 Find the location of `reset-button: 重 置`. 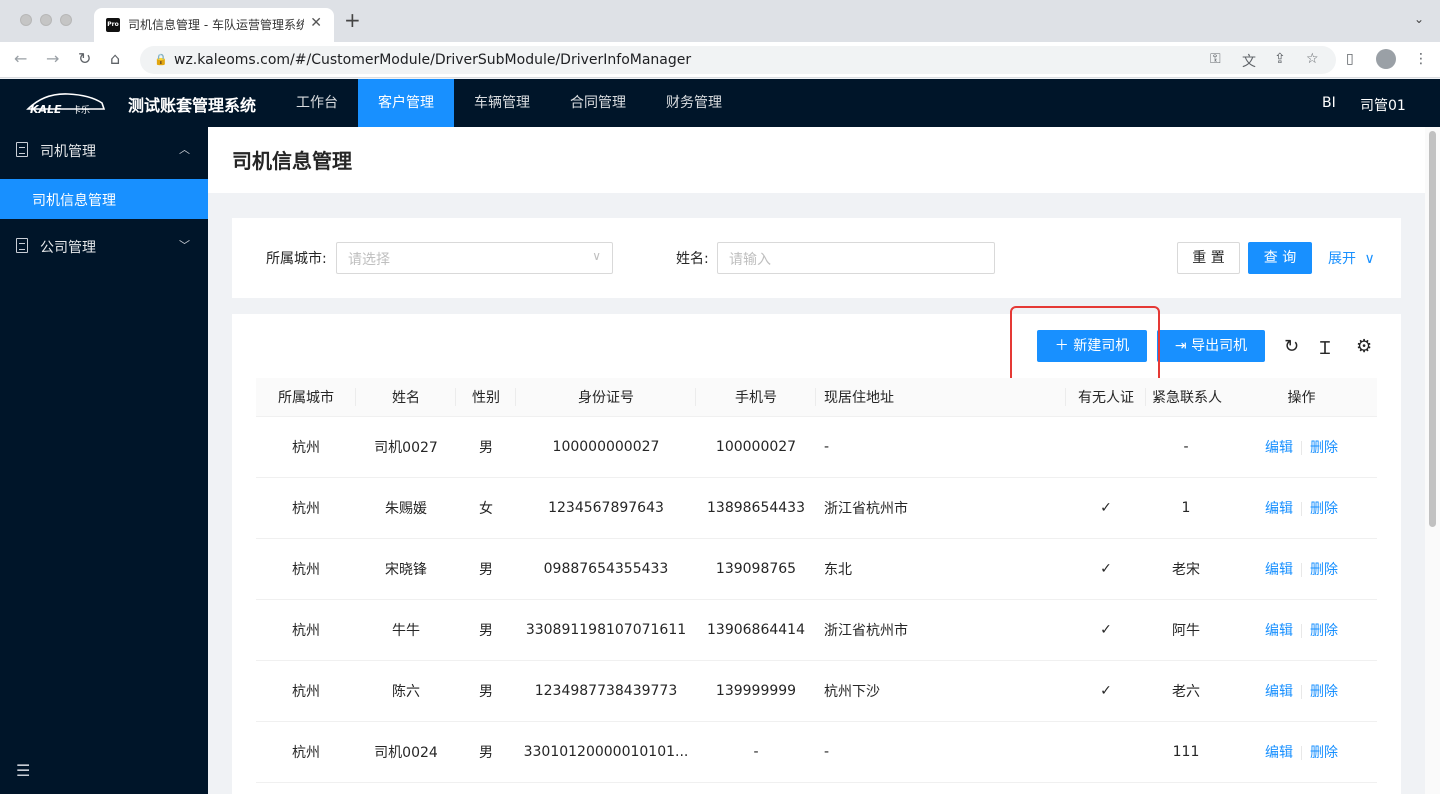

reset-button: 重 置 is located at coordinates (1208, 258).